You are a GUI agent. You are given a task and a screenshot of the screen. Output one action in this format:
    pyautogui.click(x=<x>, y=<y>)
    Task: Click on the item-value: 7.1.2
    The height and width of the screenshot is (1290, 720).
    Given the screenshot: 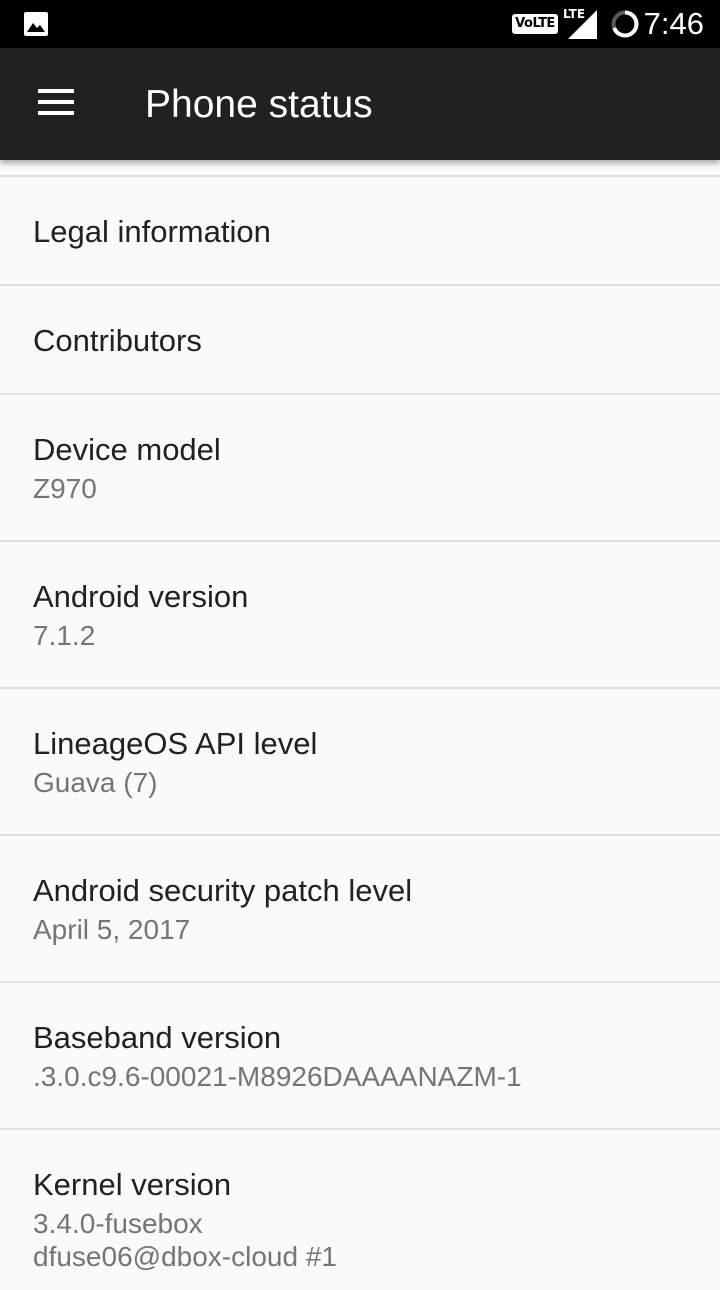 What is the action you would take?
    pyautogui.click(x=64, y=635)
    